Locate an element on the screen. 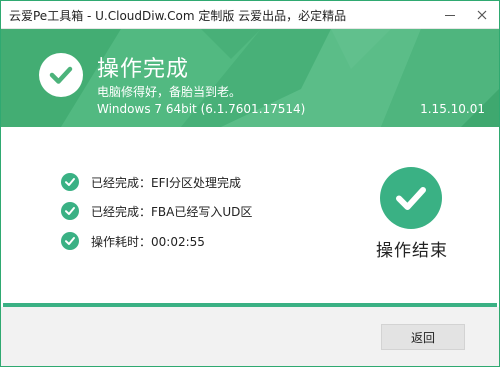 This screenshot has width=500, height=367. banner-title: 操作完成 is located at coordinates (143, 69).